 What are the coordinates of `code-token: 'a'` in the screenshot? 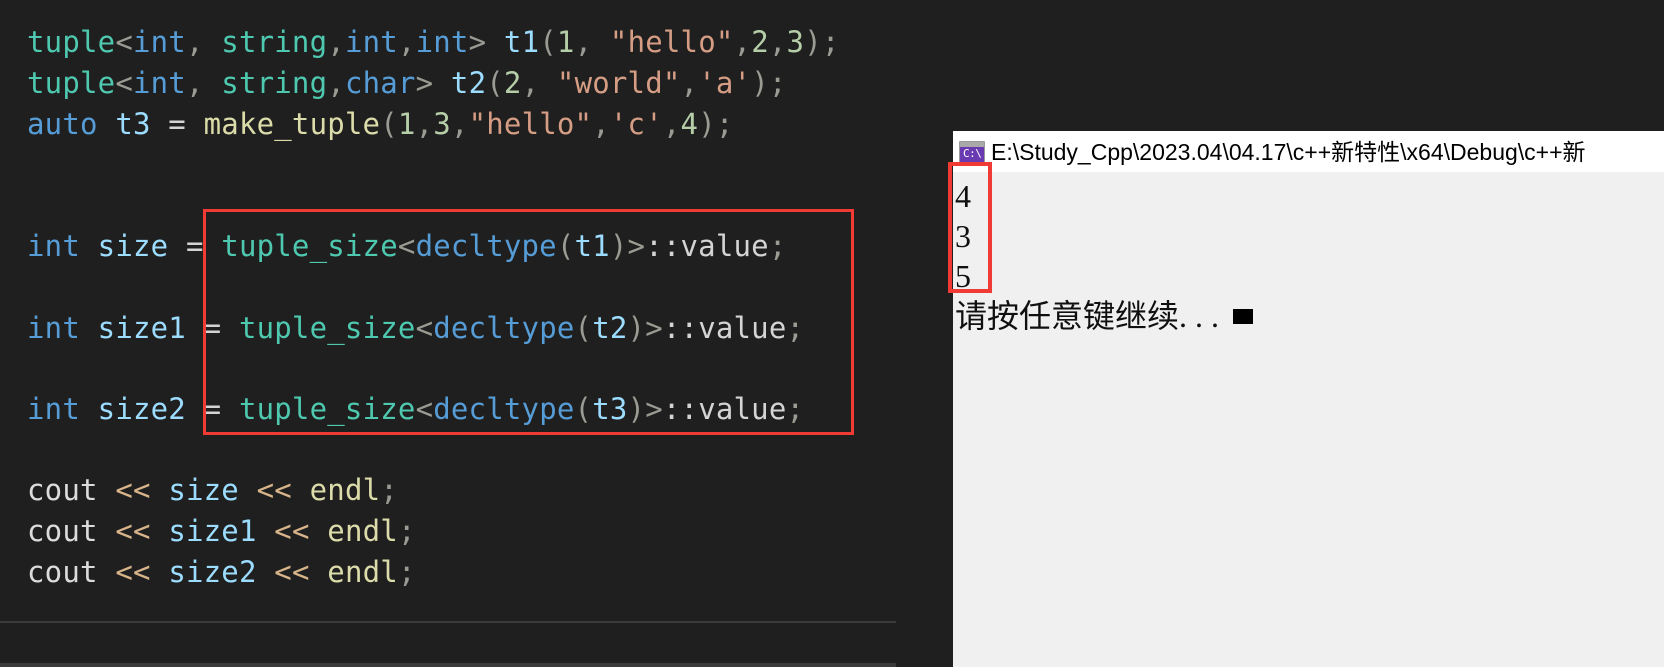 It's located at (725, 83).